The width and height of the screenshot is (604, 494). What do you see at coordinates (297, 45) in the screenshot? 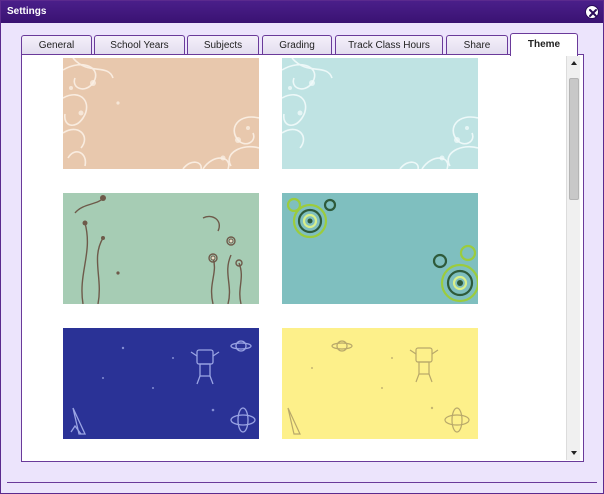
I see `tab-grading: Grading` at bounding box center [297, 45].